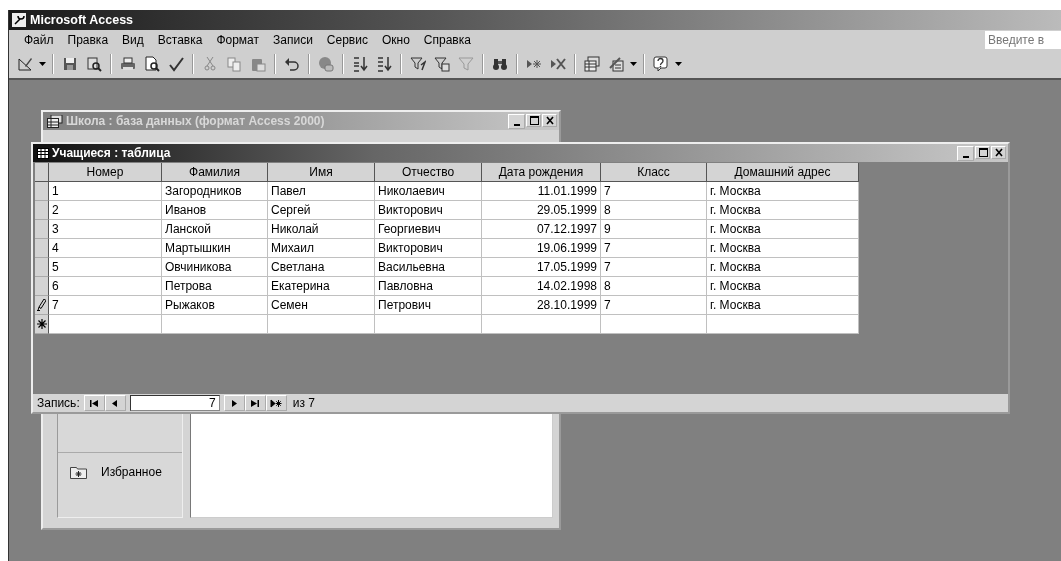 This screenshot has width=1061, height=561. What do you see at coordinates (321, 172) in the screenshot?
I see `column-header: Имя` at bounding box center [321, 172].